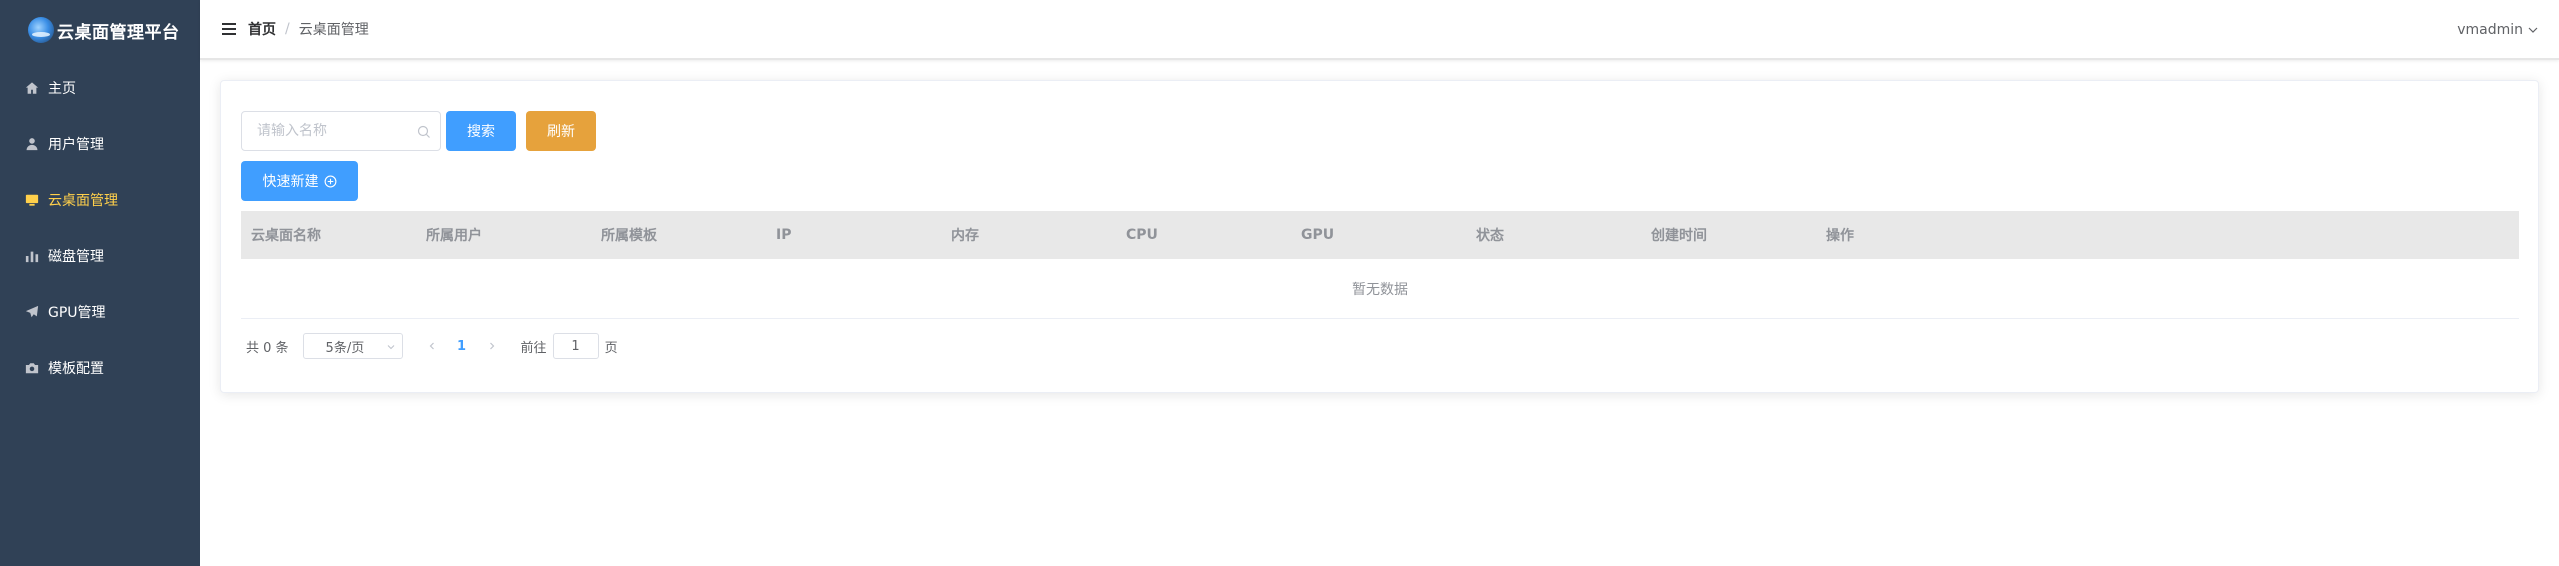  I want to click on sidebar-item-cloud-desktop: 云桌面管理, so click(100, 200).